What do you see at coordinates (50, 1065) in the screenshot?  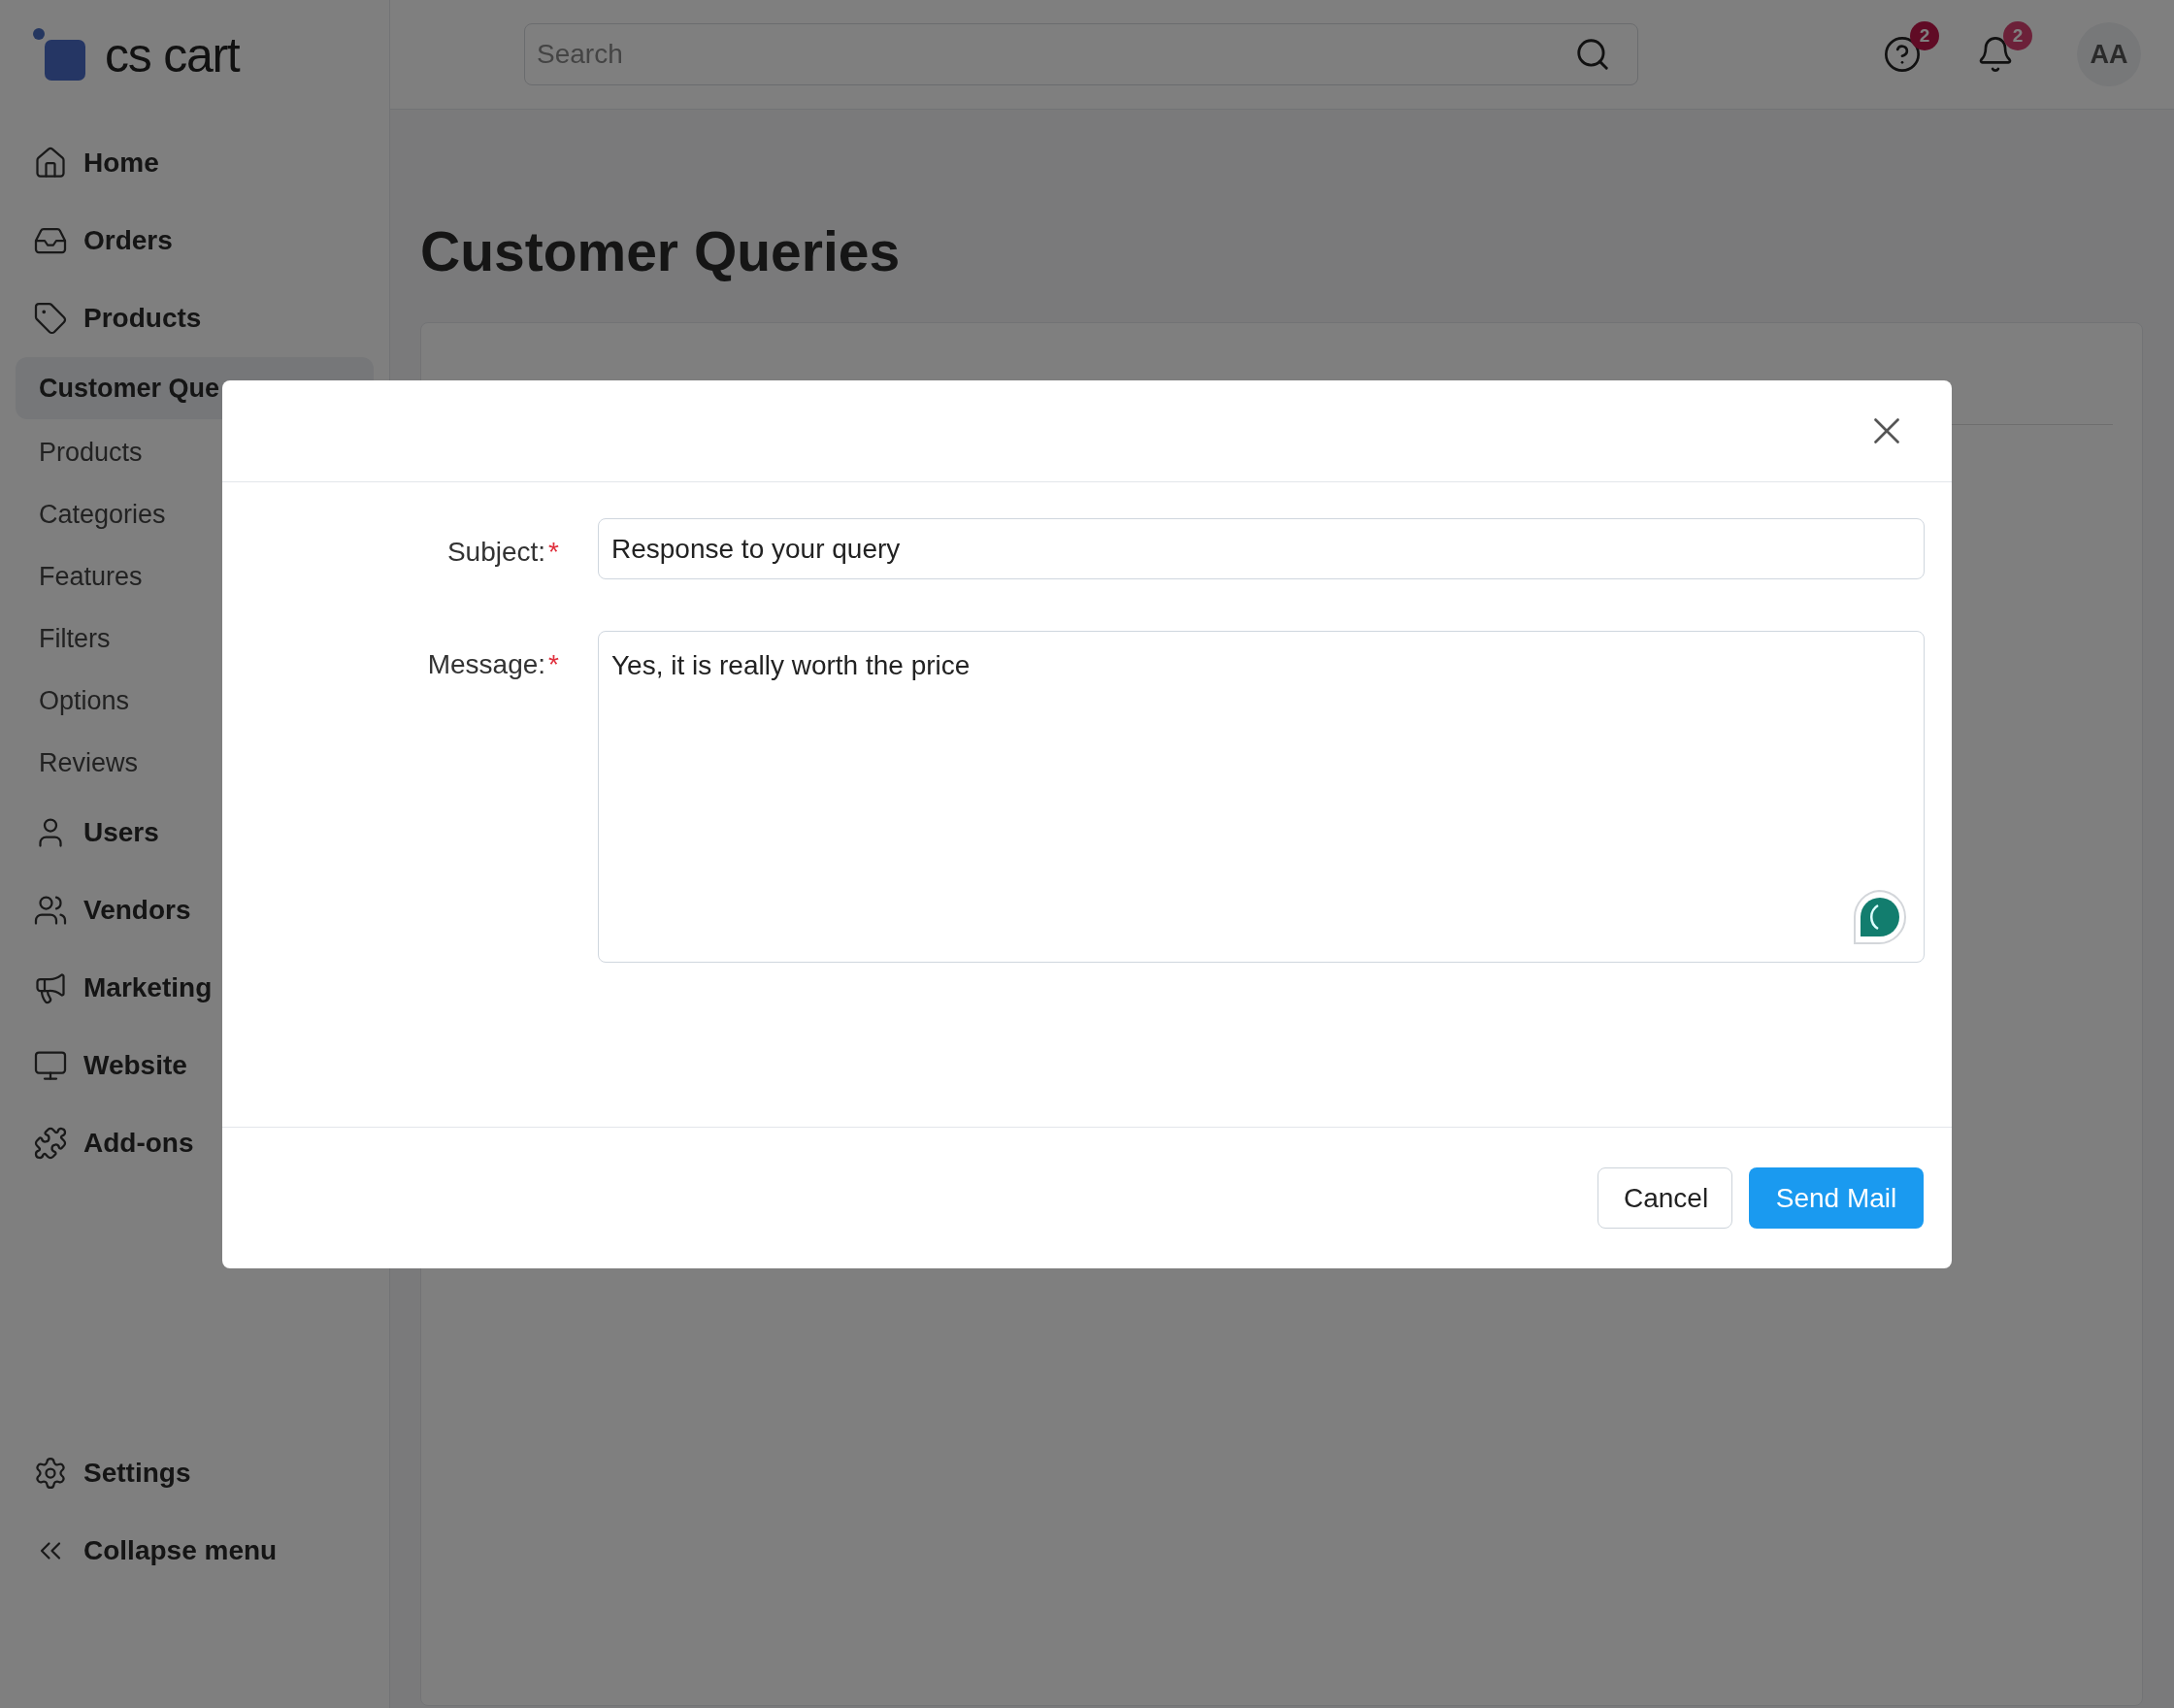 I see `monitor-icon` at bounding box center [50, 1065].